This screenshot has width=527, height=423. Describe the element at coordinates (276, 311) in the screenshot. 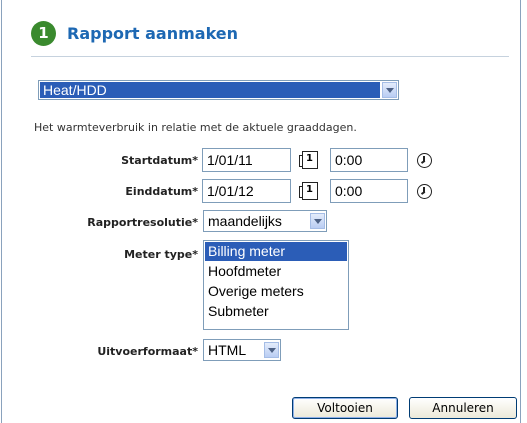

I see `meter-type-option: Submeter` at that location.